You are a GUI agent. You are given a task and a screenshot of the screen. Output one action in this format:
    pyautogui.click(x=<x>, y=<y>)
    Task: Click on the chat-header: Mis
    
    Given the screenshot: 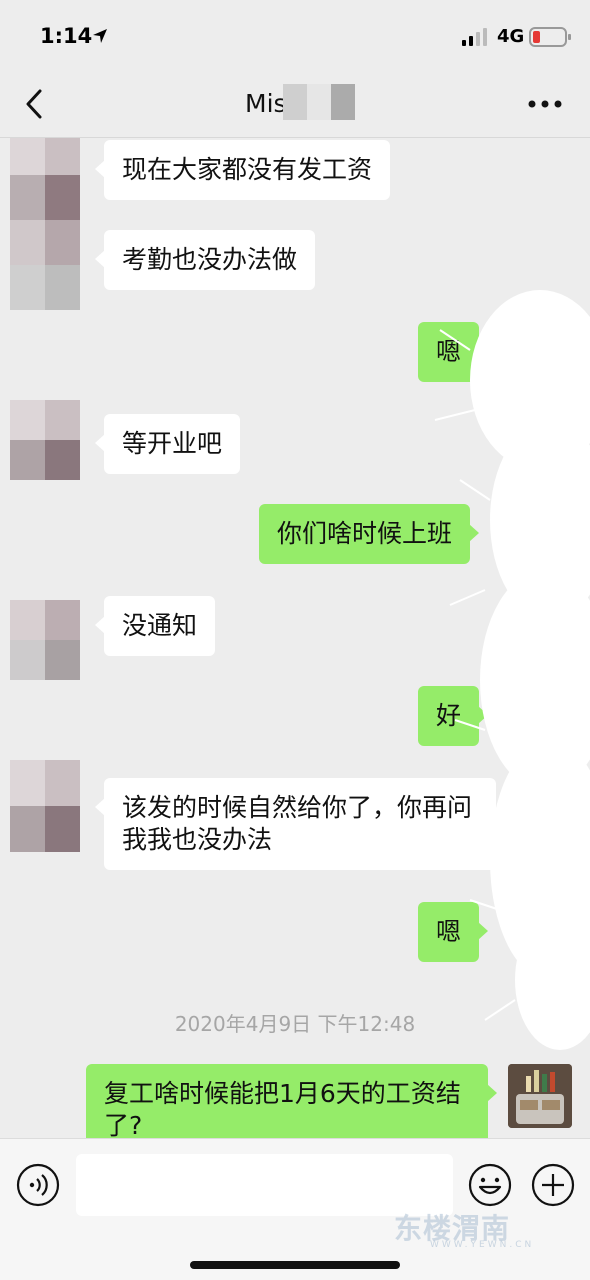 What is the action you would take?
    pyautogui.click(x=295, y=104)
    